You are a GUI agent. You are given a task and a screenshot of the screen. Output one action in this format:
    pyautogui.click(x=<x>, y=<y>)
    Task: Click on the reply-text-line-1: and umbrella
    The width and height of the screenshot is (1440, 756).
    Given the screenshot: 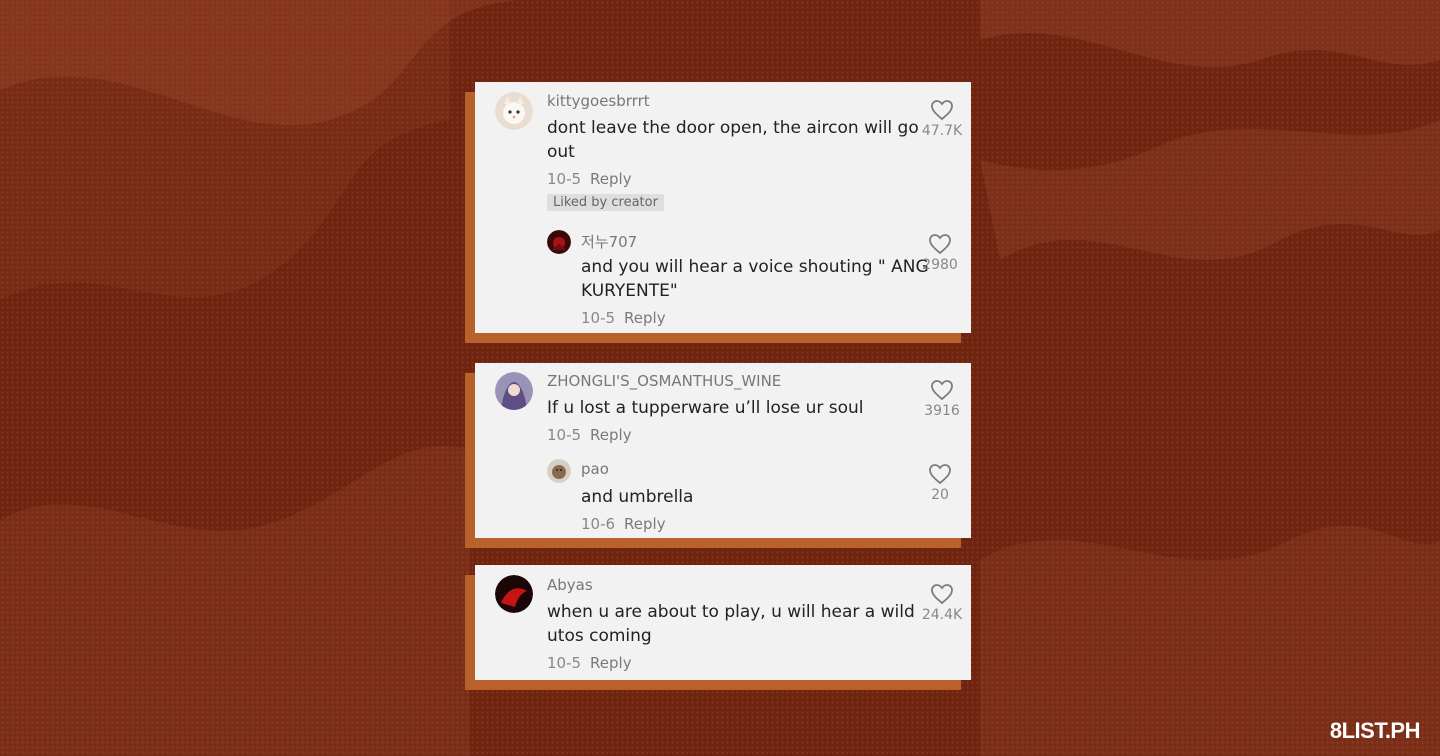 What is the action you would take?
    pyautogui.click(x=637, y=497)
    